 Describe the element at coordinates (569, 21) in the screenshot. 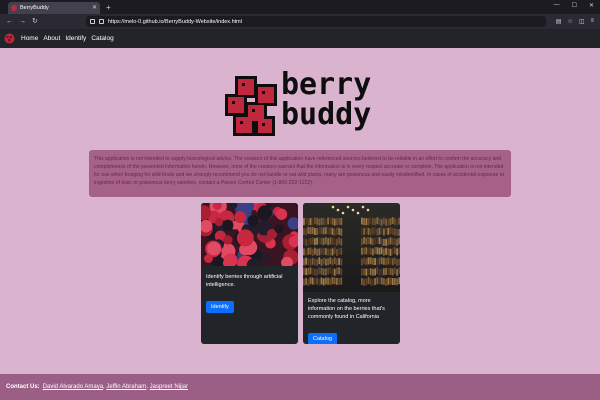

I see `bookmark-star-icon: ☆` at that location.